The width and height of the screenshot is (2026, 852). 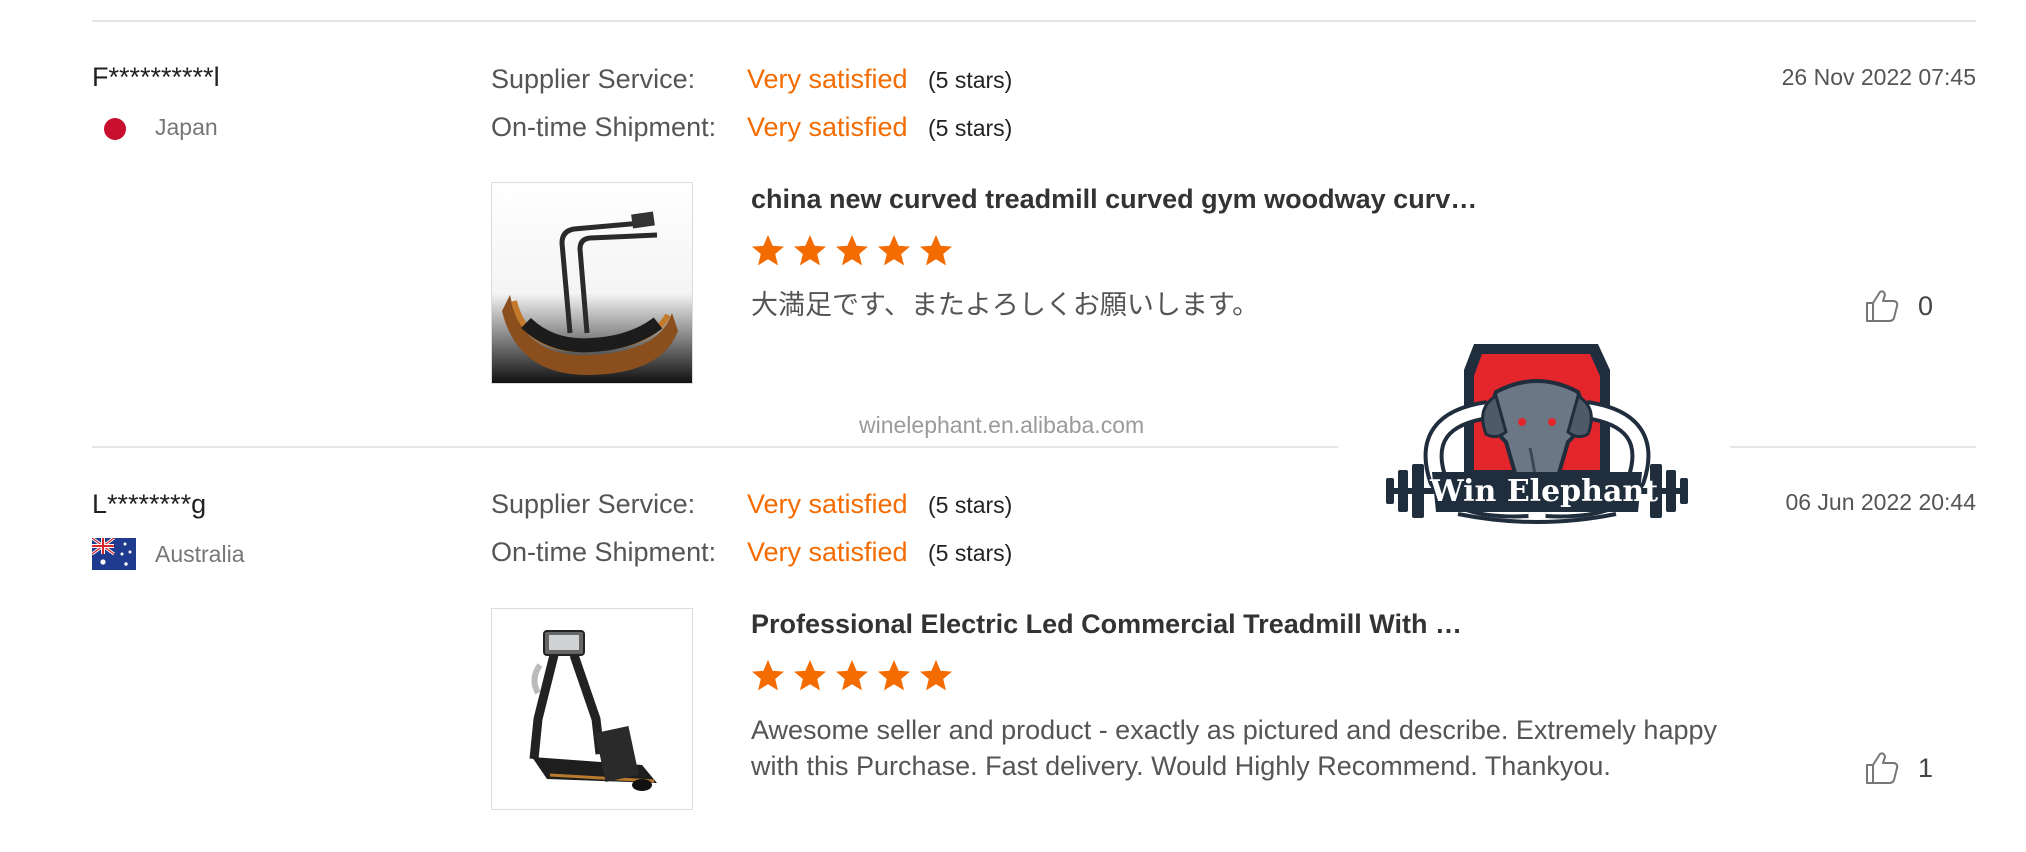 What do you see at coordinates (1002, 425) in the screenshot?
I see `watermark-url: winelephant.en.alibaba.com` at bounding box center [1002, 425].